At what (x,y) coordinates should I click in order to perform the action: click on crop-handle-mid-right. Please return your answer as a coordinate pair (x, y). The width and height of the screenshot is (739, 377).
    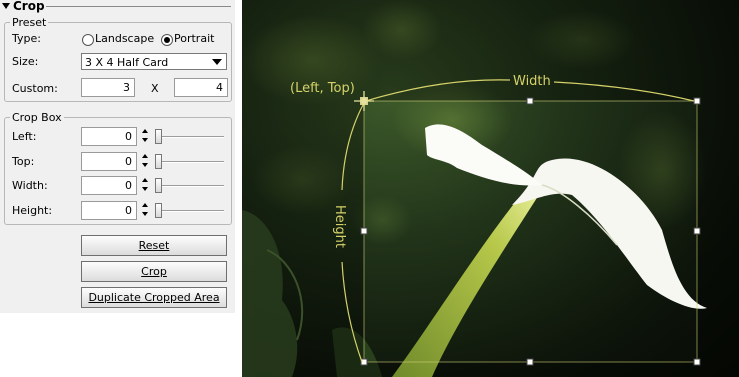
    Looking at the image, I should click on (697, 231).